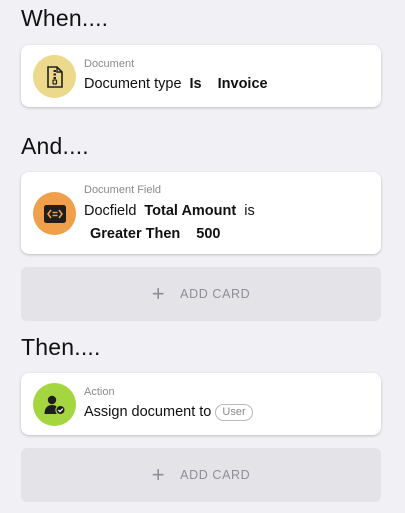 Image resolution: width=405 pixels, height=513 pixels. What do you see at coordinates (110, 211) in the screenshot?
I see `condition-subject: Docfield` at bounding box center [110, 211].